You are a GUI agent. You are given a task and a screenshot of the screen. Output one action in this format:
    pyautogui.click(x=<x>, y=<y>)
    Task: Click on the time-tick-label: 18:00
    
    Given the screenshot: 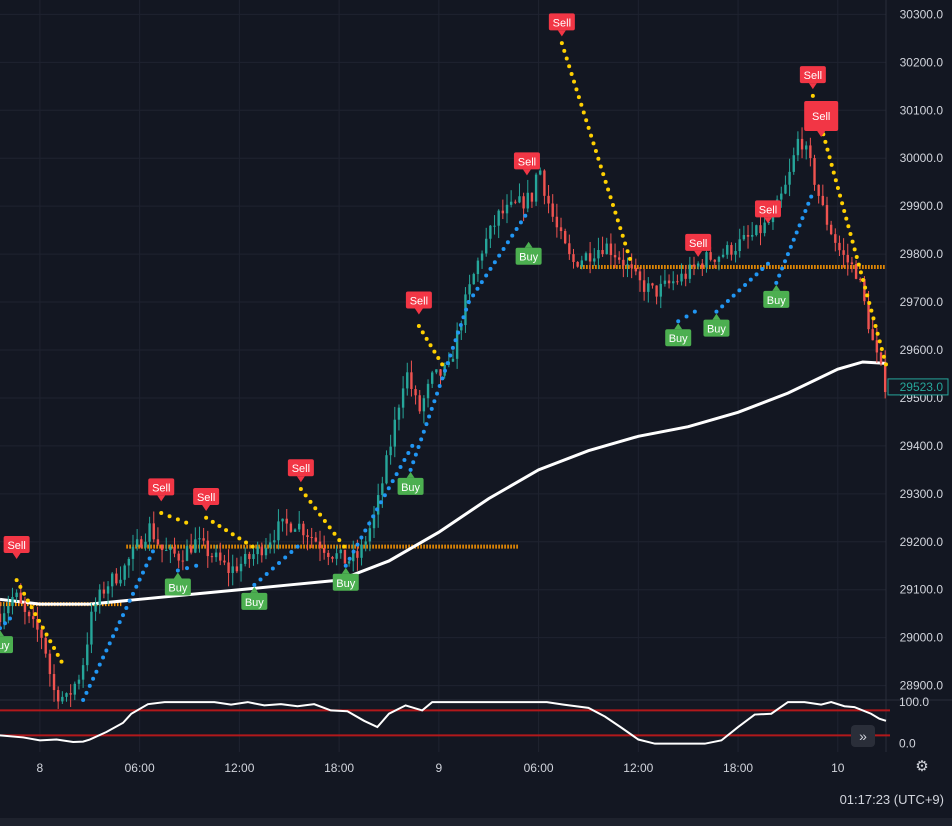 What is the action you would take?
    pyautogui.click(x=738, y=768)
    